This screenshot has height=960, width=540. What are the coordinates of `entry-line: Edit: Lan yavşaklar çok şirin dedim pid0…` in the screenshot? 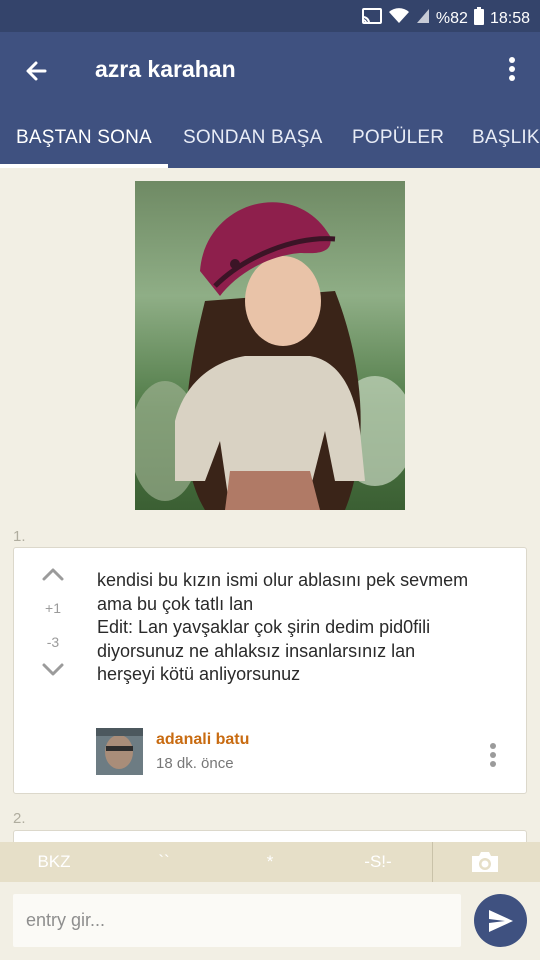 It's located at (264, 627).